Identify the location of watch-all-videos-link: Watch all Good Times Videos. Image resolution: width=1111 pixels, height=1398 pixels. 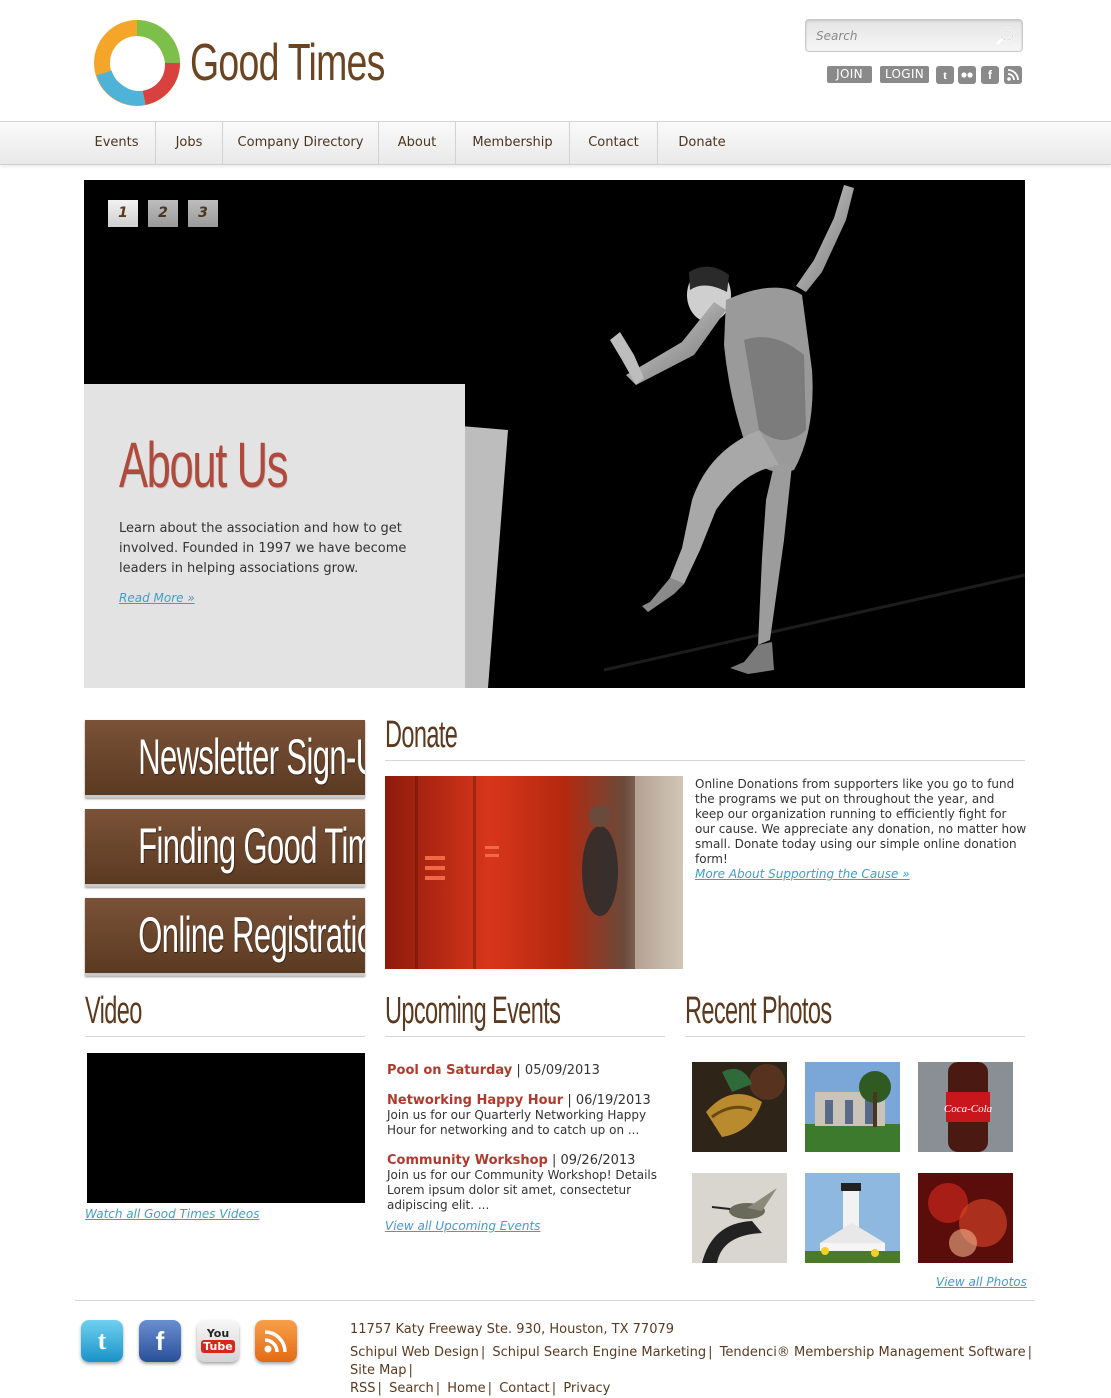
(172, 1214).